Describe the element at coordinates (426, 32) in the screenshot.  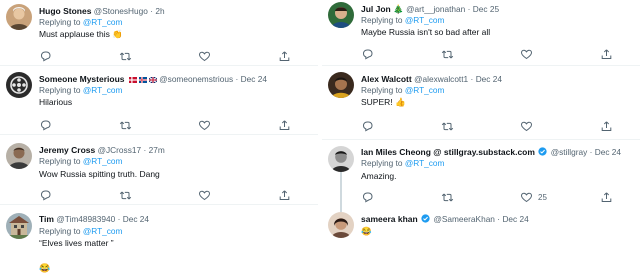
I see `tweet-text-content: Maybe Russia isn't so bad after all` at that location.